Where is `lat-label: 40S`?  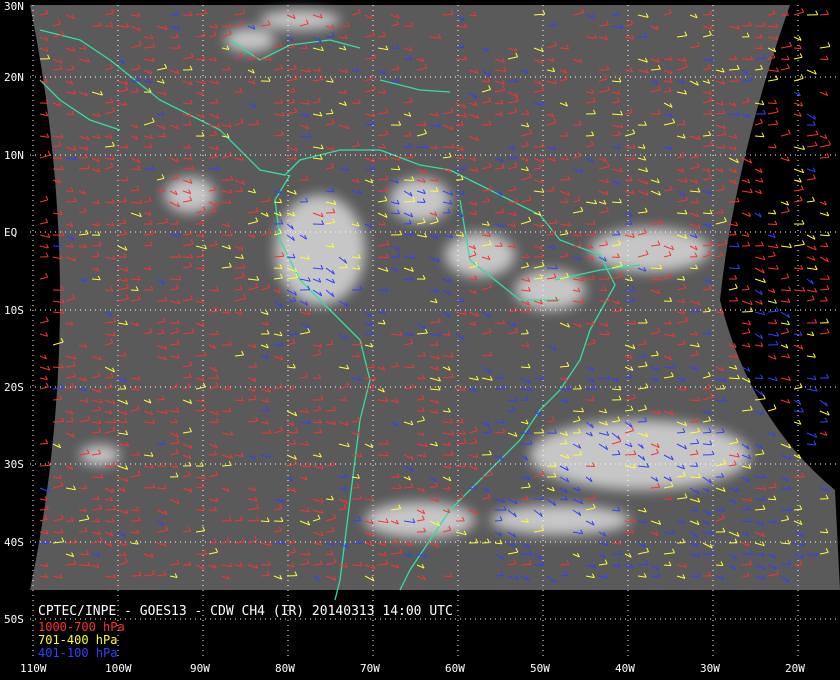 lat-label: 40S is located at coordinates (14, 542).